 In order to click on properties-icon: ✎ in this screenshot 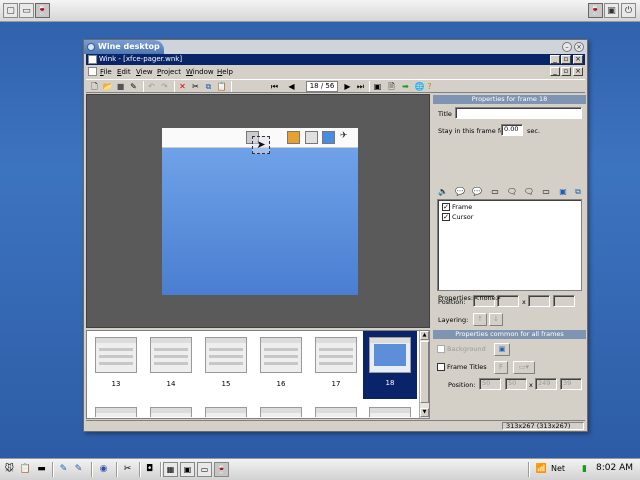, I will do `click(133, 86)`.